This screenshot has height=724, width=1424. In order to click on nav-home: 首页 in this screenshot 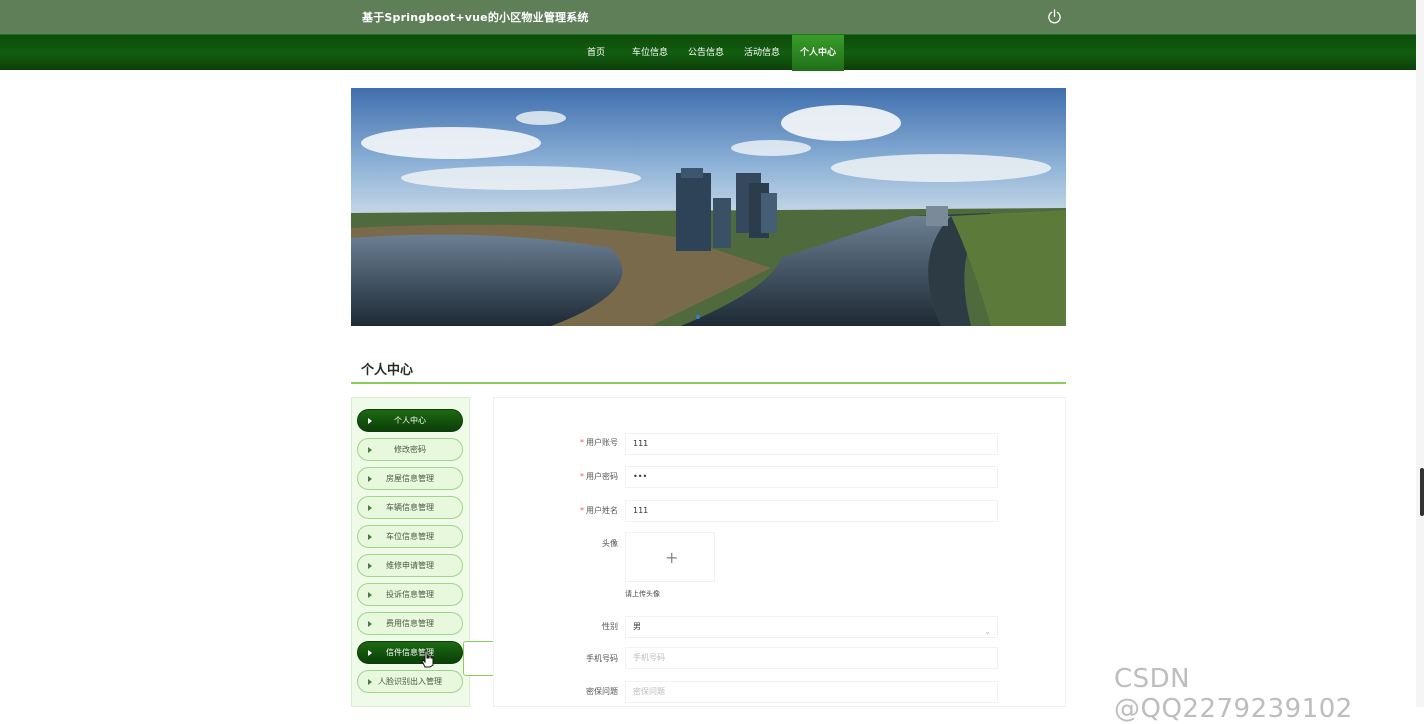, I will do `click(596, 53)`.